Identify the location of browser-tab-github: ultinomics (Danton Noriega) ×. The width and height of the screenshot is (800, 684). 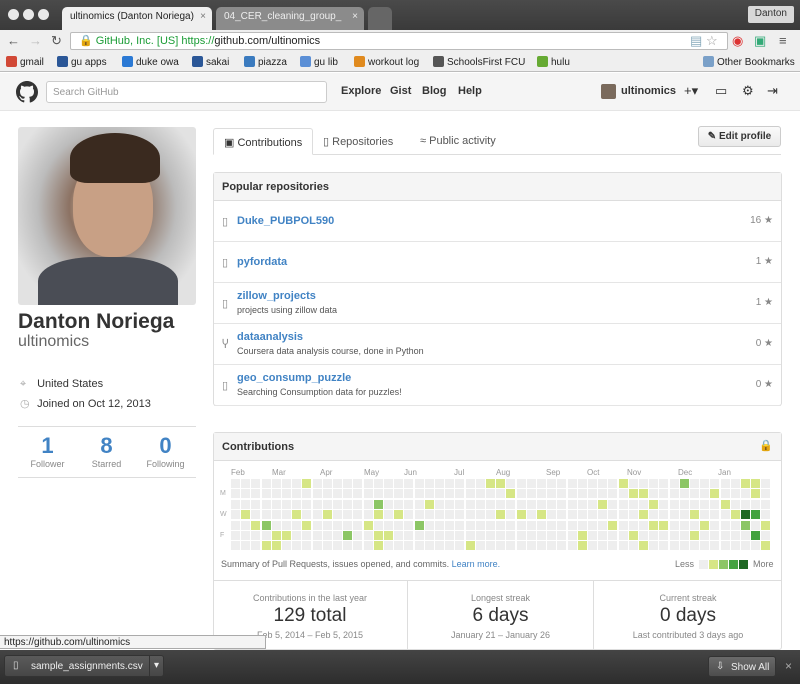
(137, 18).